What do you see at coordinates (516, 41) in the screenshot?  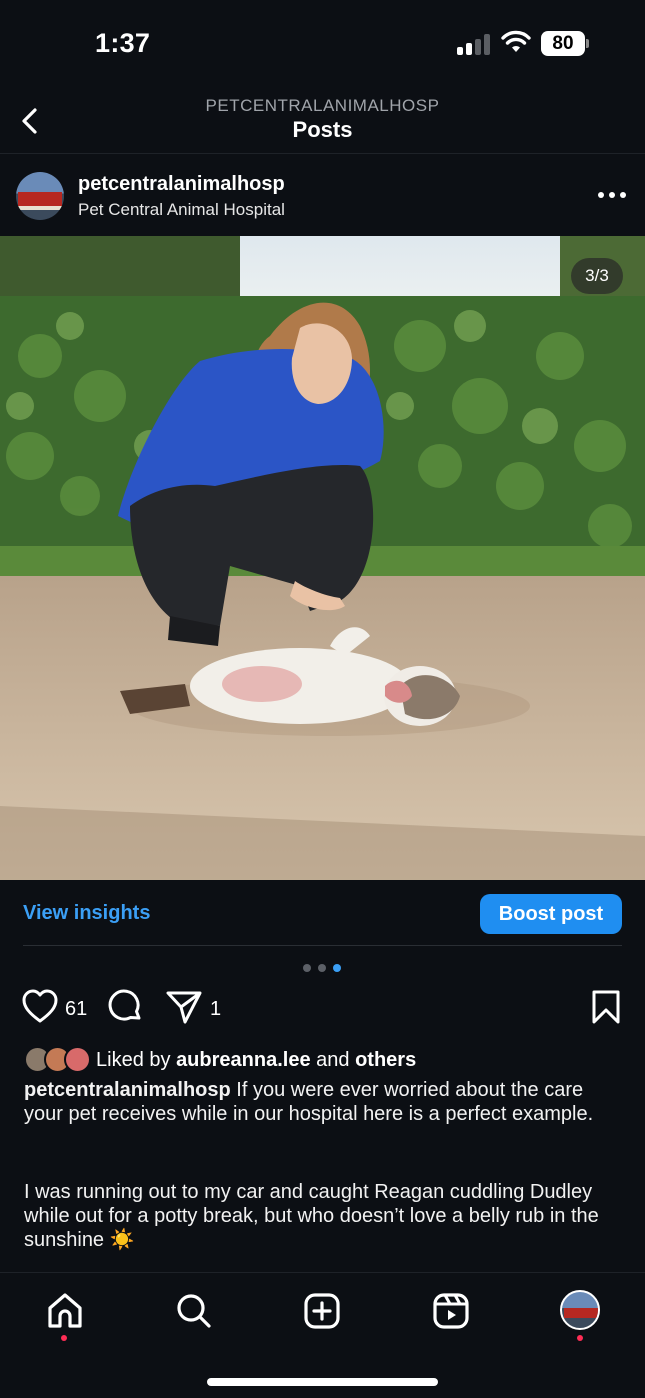 I see `wifi-icon` at bounding box center [516, 41].